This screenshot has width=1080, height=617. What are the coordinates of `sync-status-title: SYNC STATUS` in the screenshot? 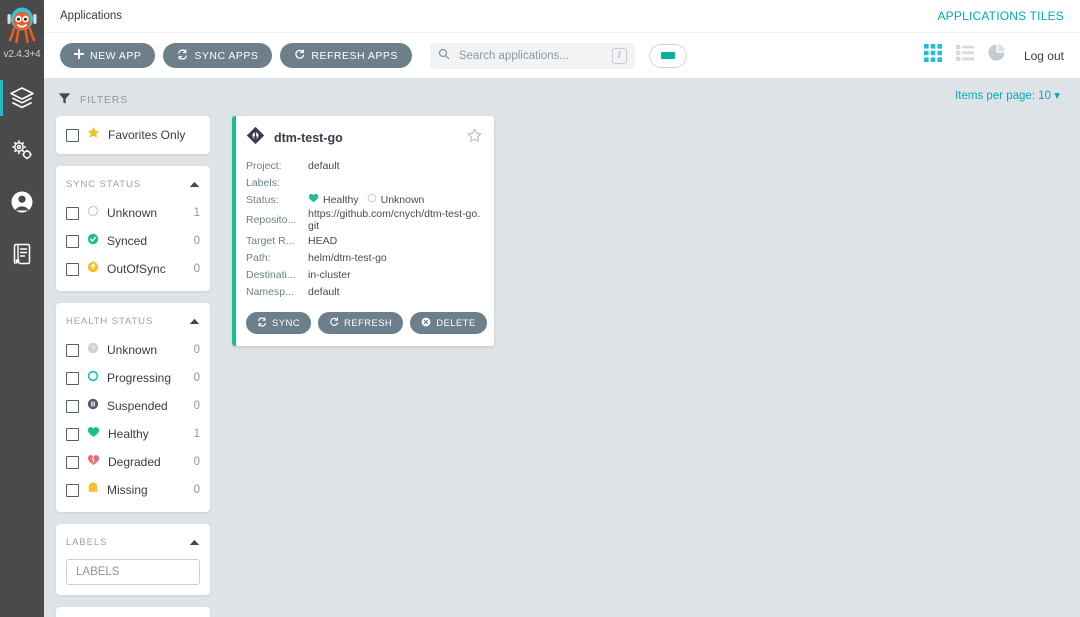 It's located at (103, 184).